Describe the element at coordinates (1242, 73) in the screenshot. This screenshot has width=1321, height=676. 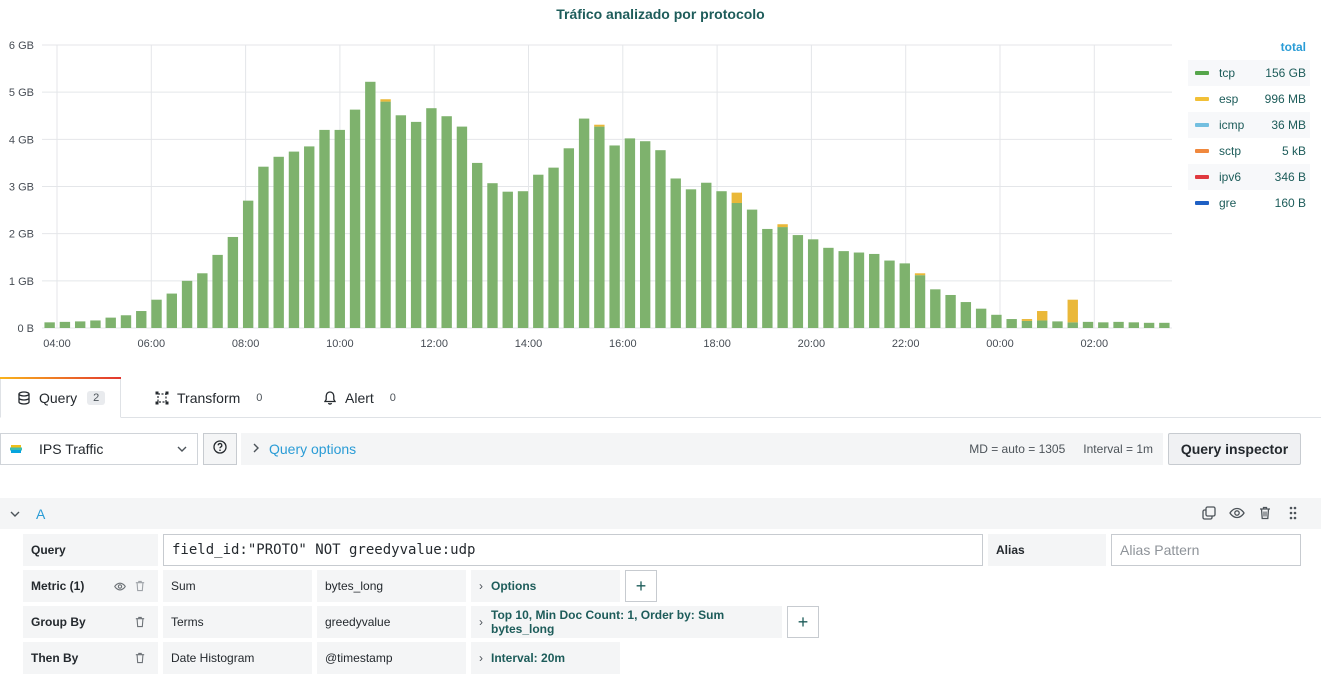
I see `legend-series-name: tcp` at that location.